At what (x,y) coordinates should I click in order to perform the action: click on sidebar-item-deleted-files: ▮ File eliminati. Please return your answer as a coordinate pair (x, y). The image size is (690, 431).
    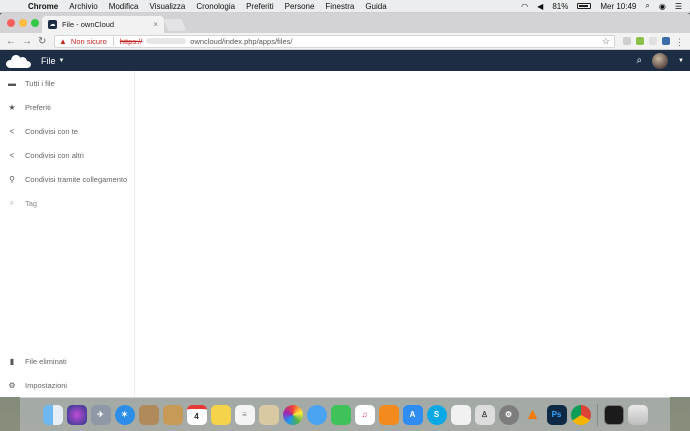
    Looking at the image, I should click on (67, 361).